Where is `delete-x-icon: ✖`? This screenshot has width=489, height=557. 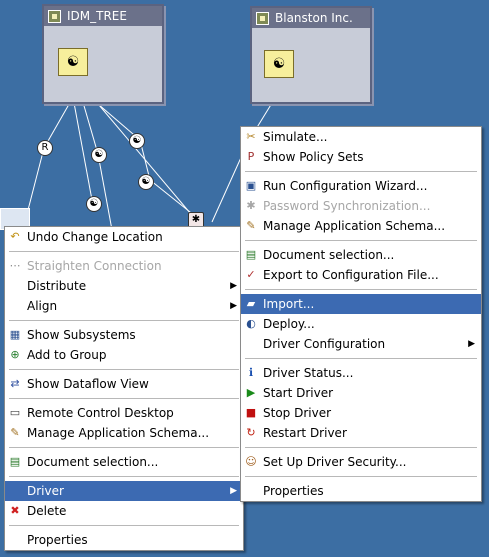
delete-x-icon: ✖ is located at coordinates (15, 510).